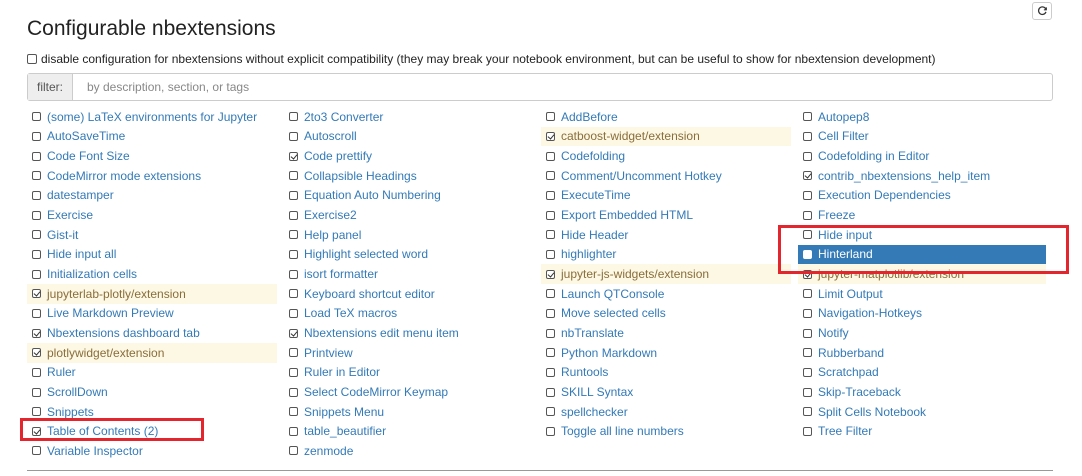  What do you see at coordinates (922, 137) in the screenshot?
I see `nbextension-item: Cell Filter` at bounding box center [922, 137].